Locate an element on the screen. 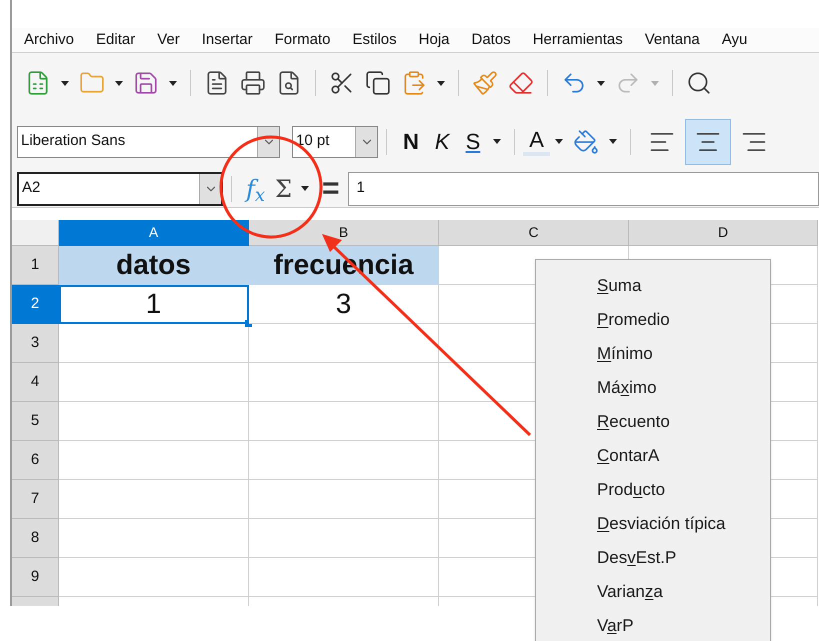 The width and height of the screenshot is (819, 641). menu-item: Herramientas is located at coordinates (577, 40).